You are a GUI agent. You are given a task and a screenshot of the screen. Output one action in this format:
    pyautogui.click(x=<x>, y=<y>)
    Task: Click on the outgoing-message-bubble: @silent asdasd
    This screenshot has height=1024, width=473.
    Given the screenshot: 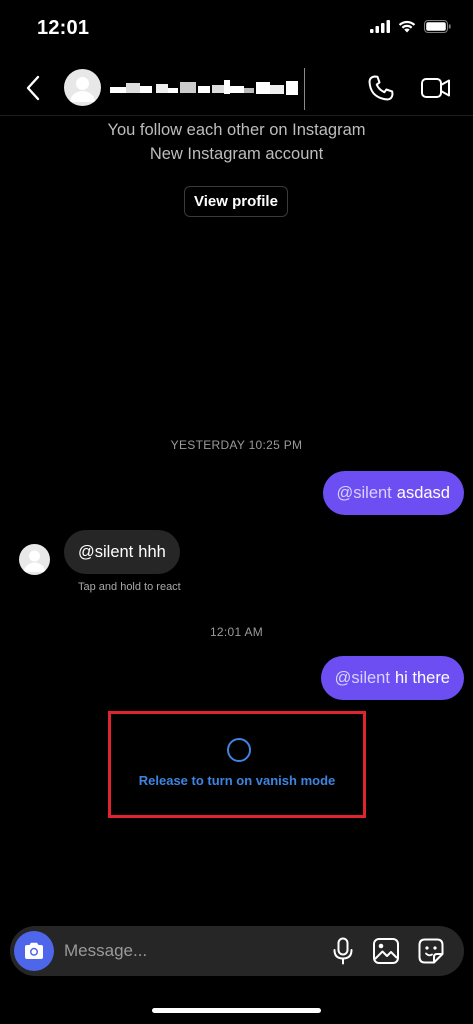 What is the action you would take?
    pyautogui.click(x=393, y=493)
    